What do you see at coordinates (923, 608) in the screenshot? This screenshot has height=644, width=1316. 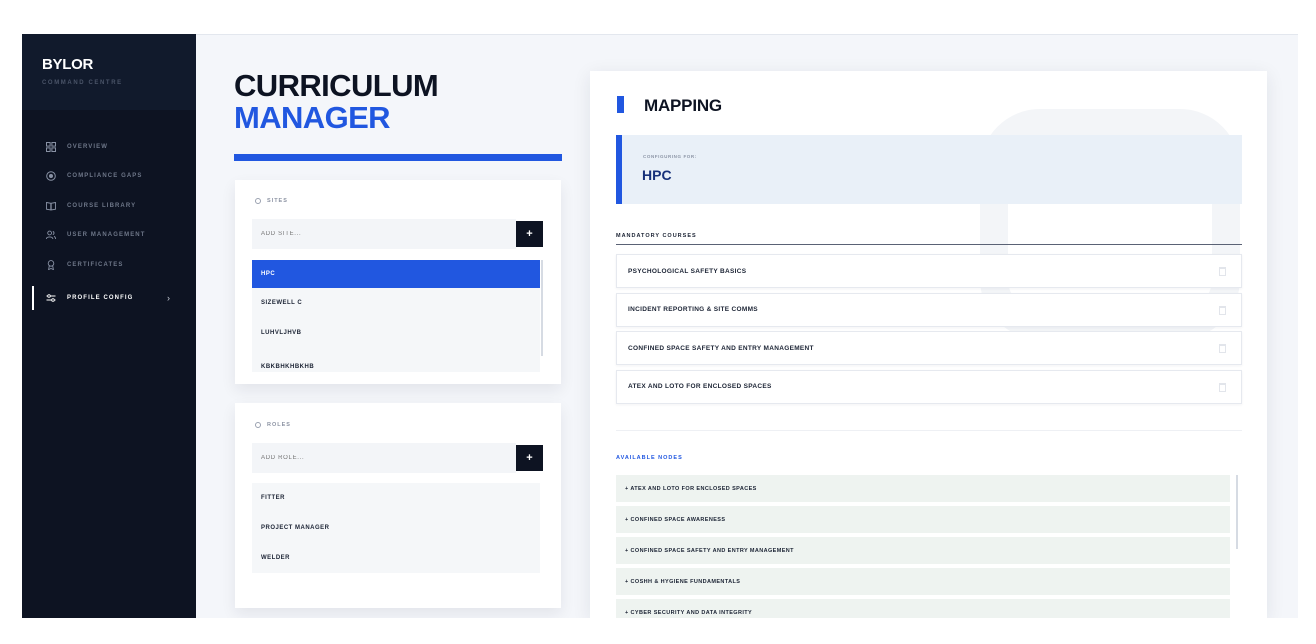 I see `available-node-item: + CYBER SECURITY AND DATA INTEGRITY` at bounding box center [923, 608].